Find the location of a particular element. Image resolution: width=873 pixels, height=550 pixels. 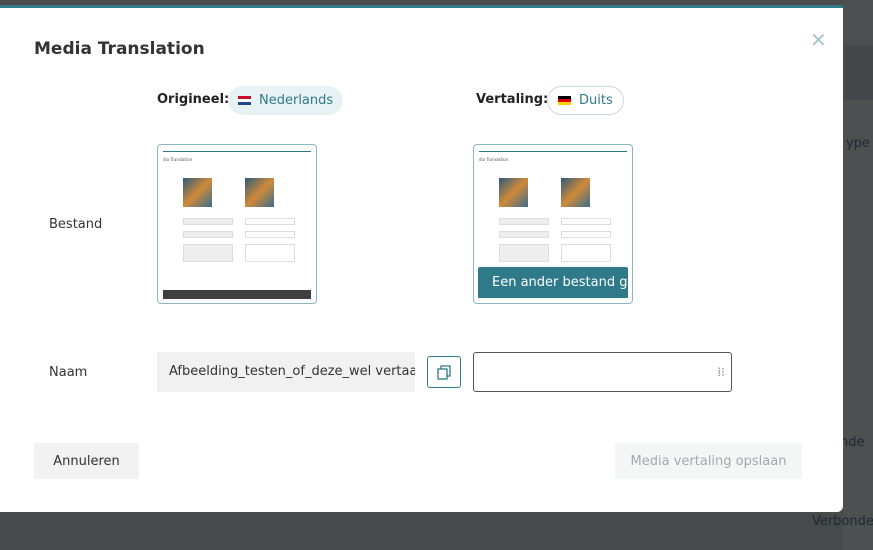

translated-name-input-wrapper: ⁞⁝ is located at coordinates (602, 372).